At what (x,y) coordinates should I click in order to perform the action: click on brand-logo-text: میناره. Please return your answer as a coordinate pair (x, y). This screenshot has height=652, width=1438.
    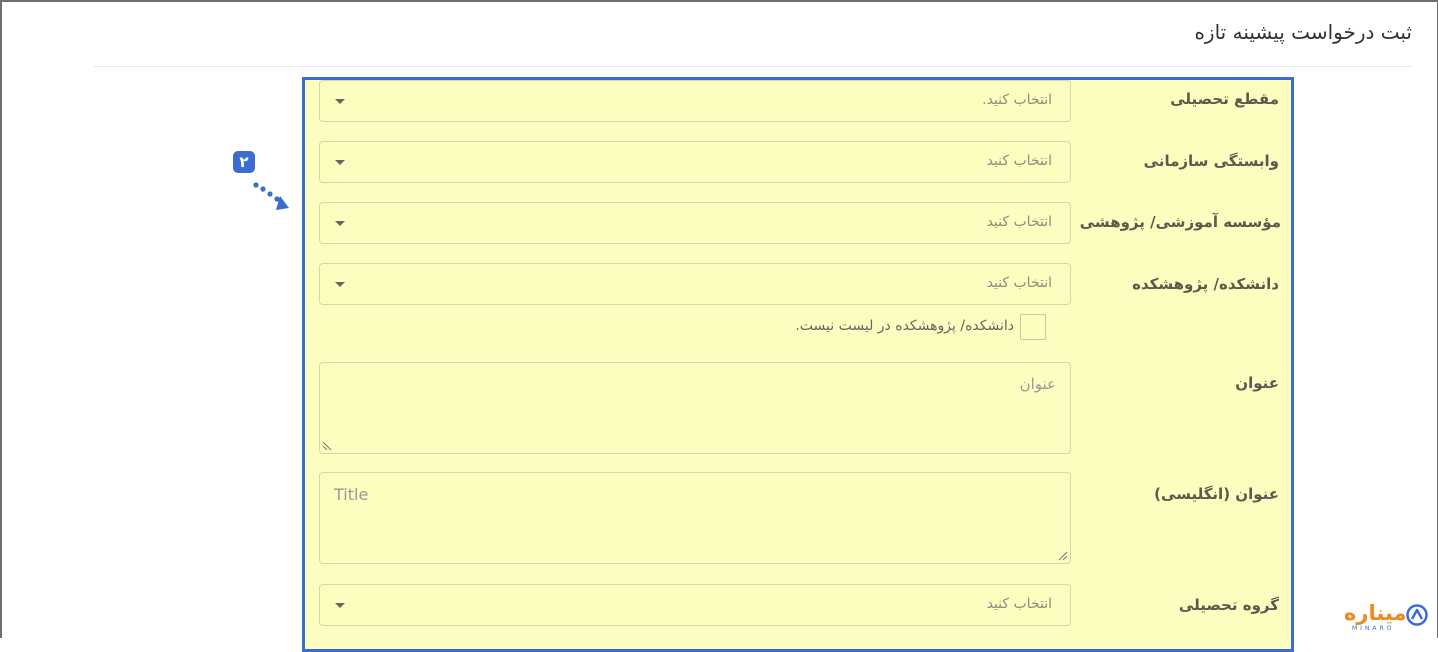
    Looking at the image, I should click on (1375, 613).